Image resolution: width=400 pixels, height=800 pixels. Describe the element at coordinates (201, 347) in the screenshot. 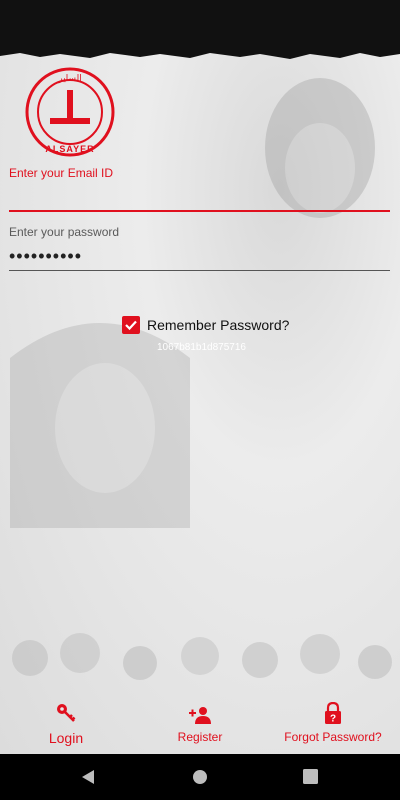

I see `device-id-text: 1067b81b1d875716` at that location.